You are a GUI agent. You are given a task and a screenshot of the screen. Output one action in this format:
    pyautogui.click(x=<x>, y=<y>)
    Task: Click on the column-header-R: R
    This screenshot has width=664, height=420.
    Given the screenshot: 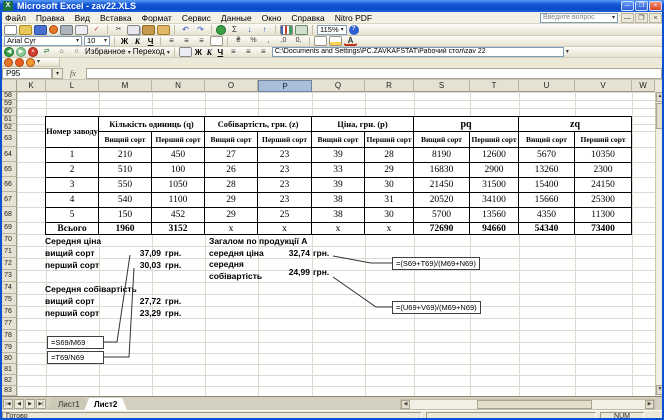 What is the action you would take?
    pyautogui.click(x=389, y=86)
    